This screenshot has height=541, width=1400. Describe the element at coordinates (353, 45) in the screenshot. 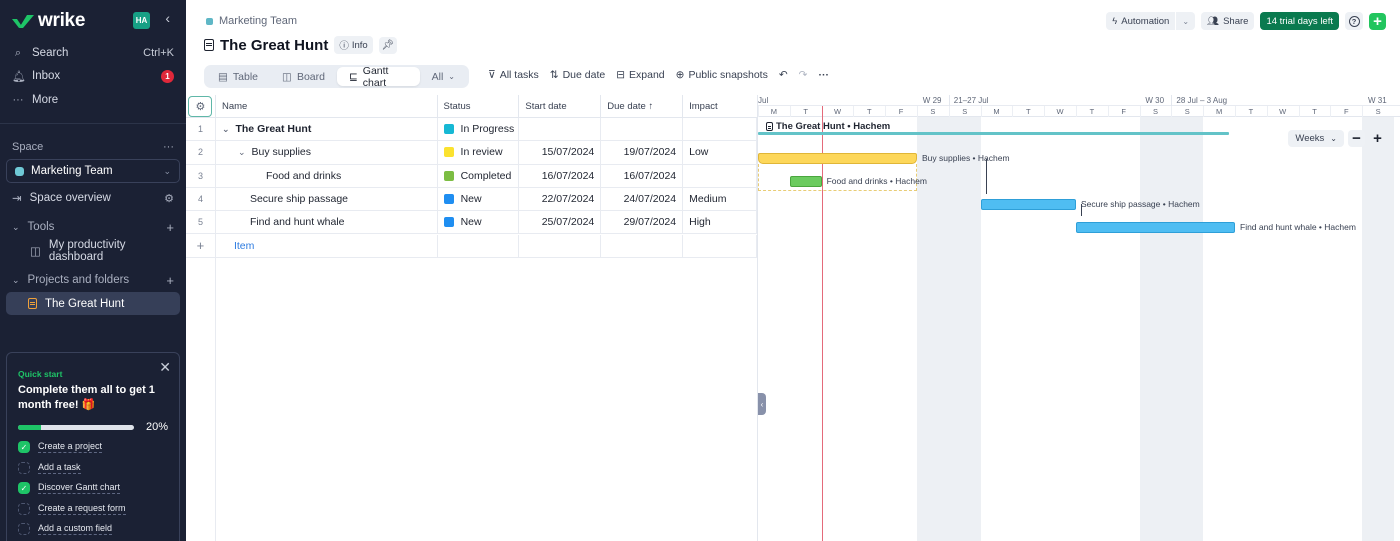

I see `info-button: ⓘ Info` at that location.